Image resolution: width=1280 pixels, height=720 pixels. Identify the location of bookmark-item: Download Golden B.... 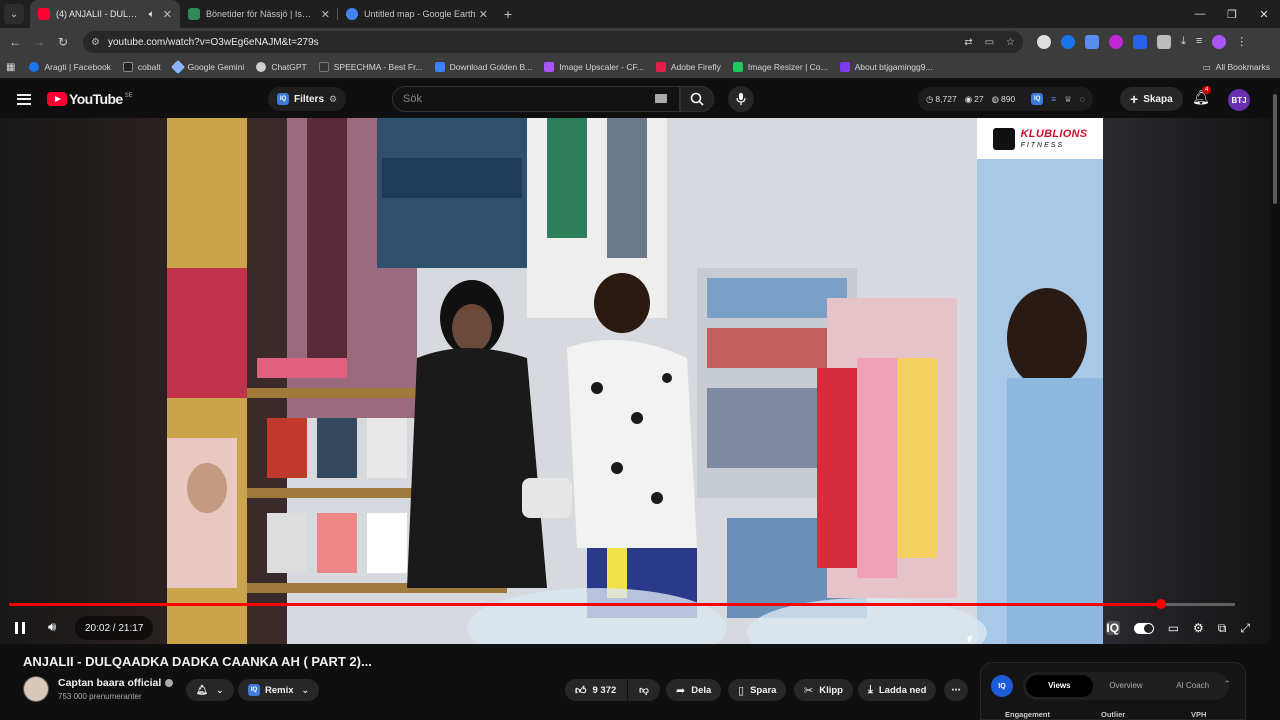
(483, 67).